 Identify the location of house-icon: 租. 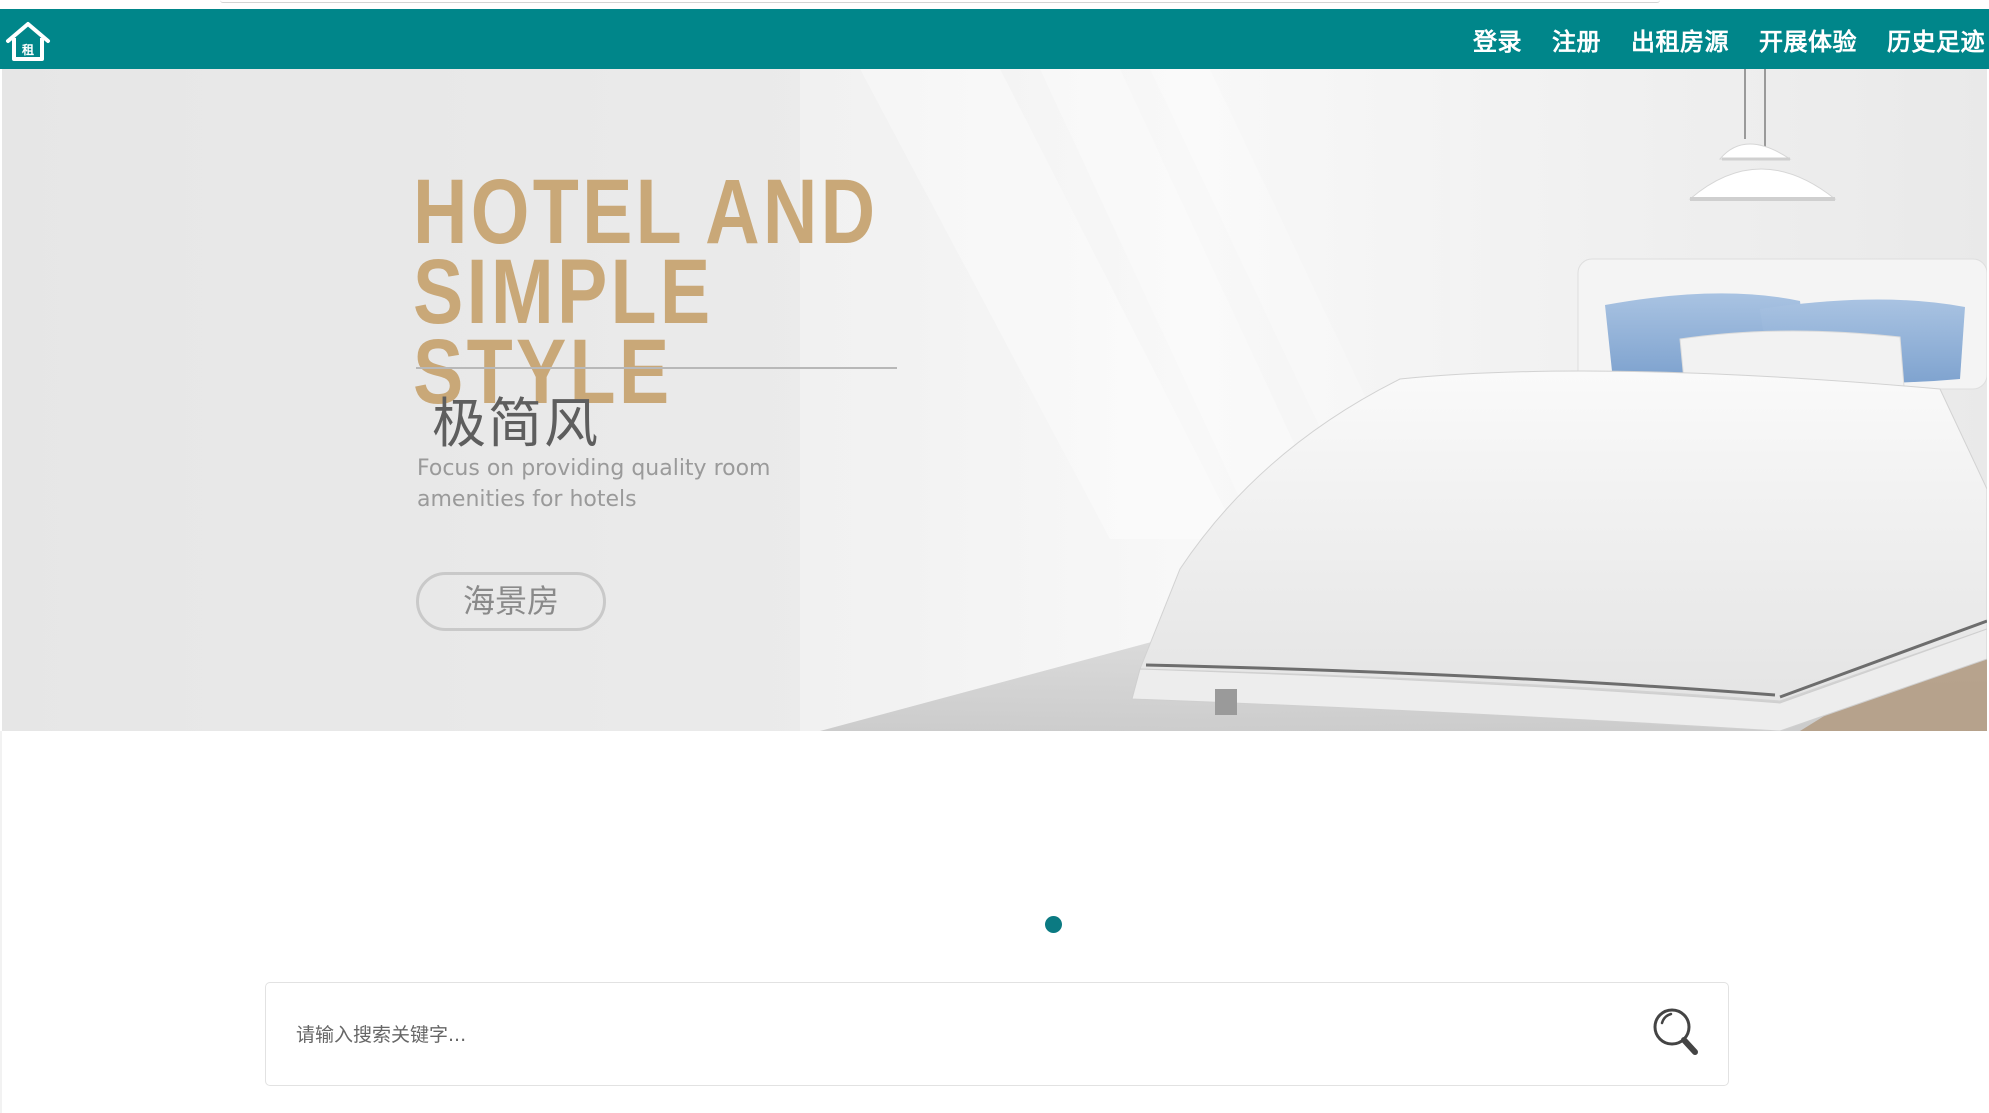
(28, 42).